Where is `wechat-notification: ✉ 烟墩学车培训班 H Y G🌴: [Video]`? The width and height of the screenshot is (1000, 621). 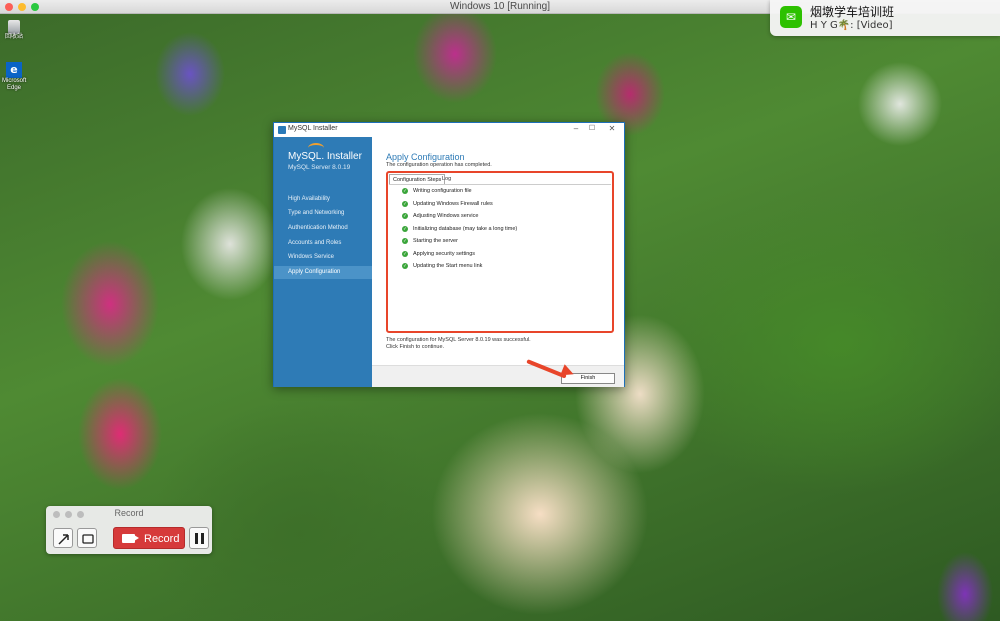
wechat-notification: ✉ 烟墩学车培训班 H Y G🌴: [Video] is located at coordinates (885, 18).